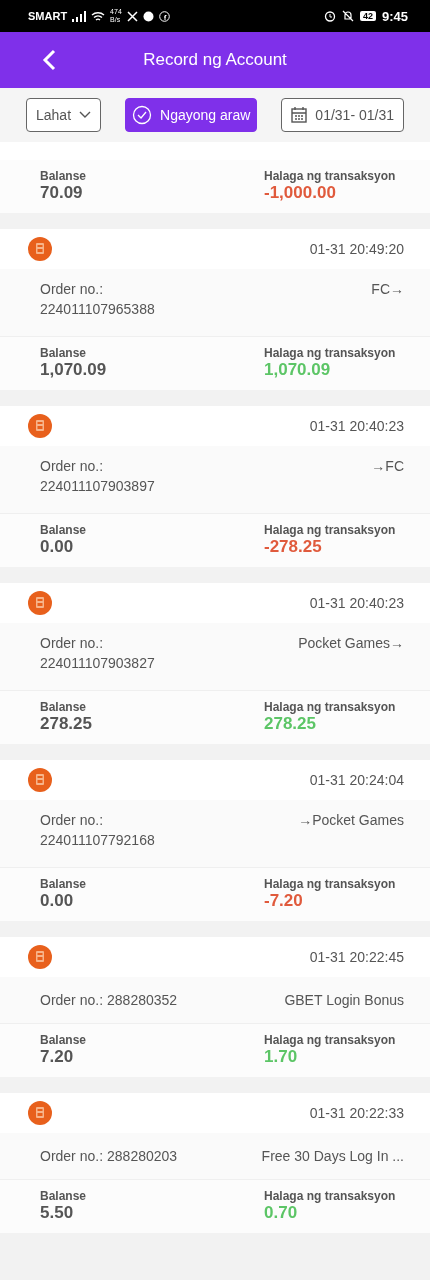 The width and height of the screenshot is (430, 1280). I want to click on record-time: 01-31 20:49:20, so click(356, 249).